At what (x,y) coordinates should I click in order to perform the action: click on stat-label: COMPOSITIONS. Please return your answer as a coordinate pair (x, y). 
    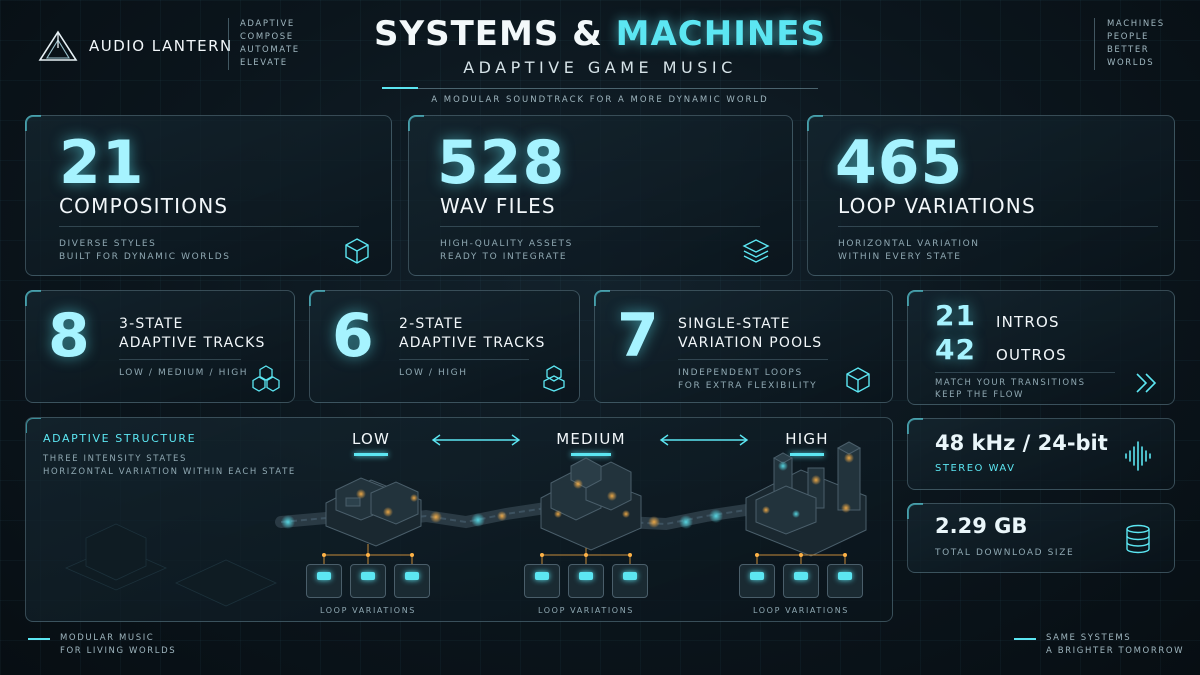
    Looking at the image, I should click on (144, 206).